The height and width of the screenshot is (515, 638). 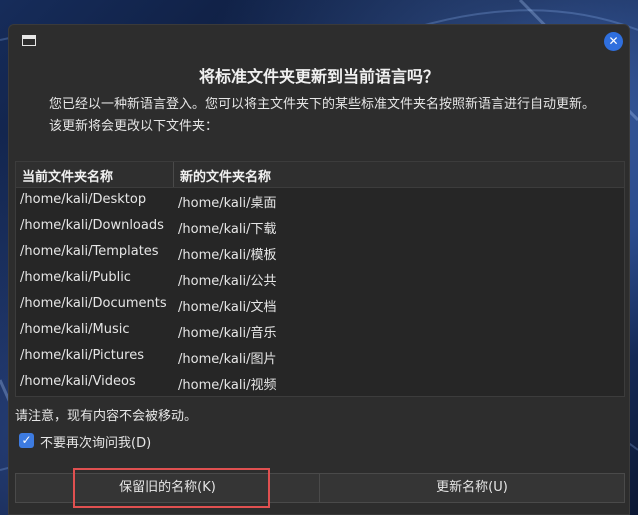 What do you see at coordinates (225, 175) in the screenshot?
I see `column-header-new: 新的文件夹名称` at bounding box center [225, 175].